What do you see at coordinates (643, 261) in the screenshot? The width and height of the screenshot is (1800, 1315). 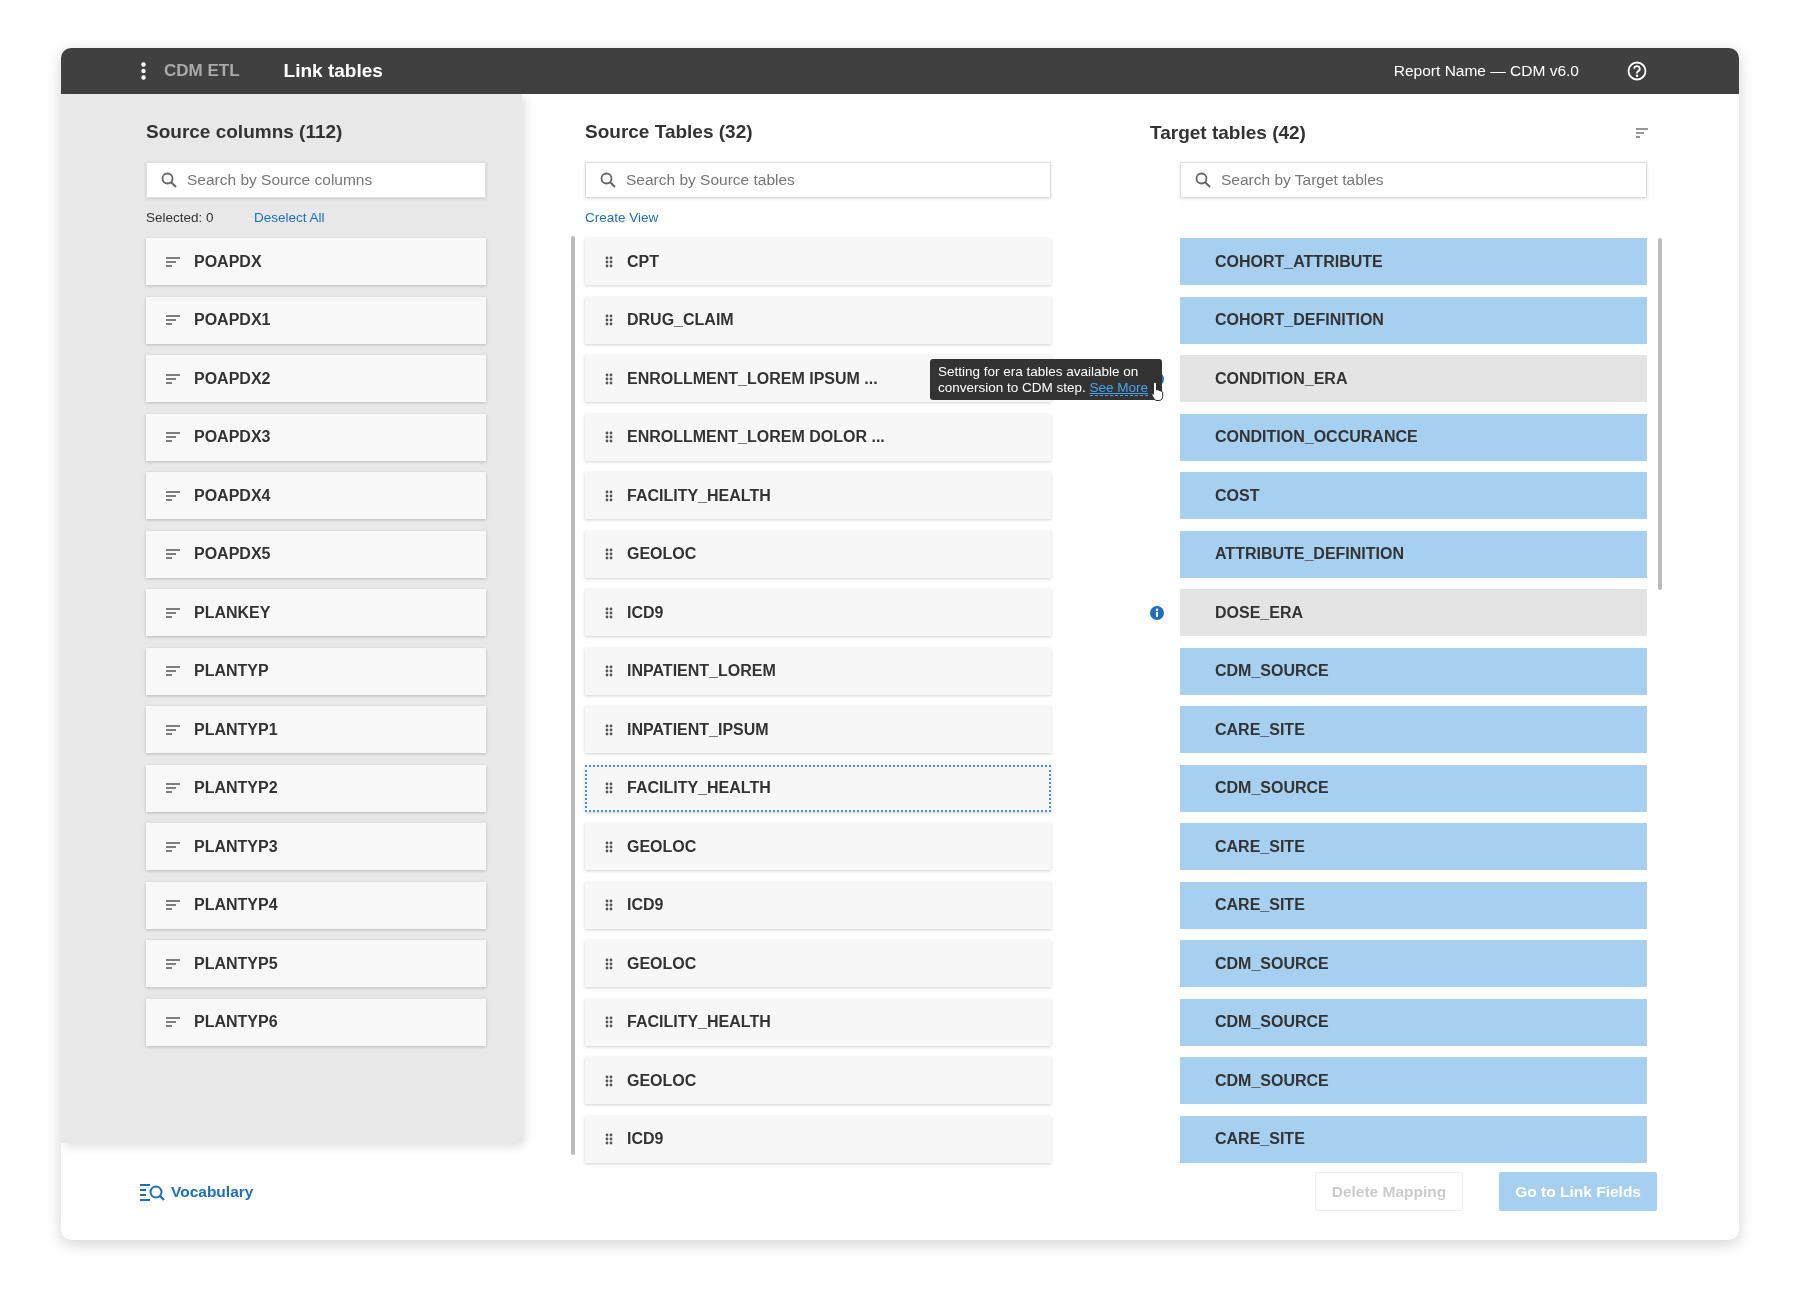 I see `table-name: CPT` at bounding box center [643, 261].